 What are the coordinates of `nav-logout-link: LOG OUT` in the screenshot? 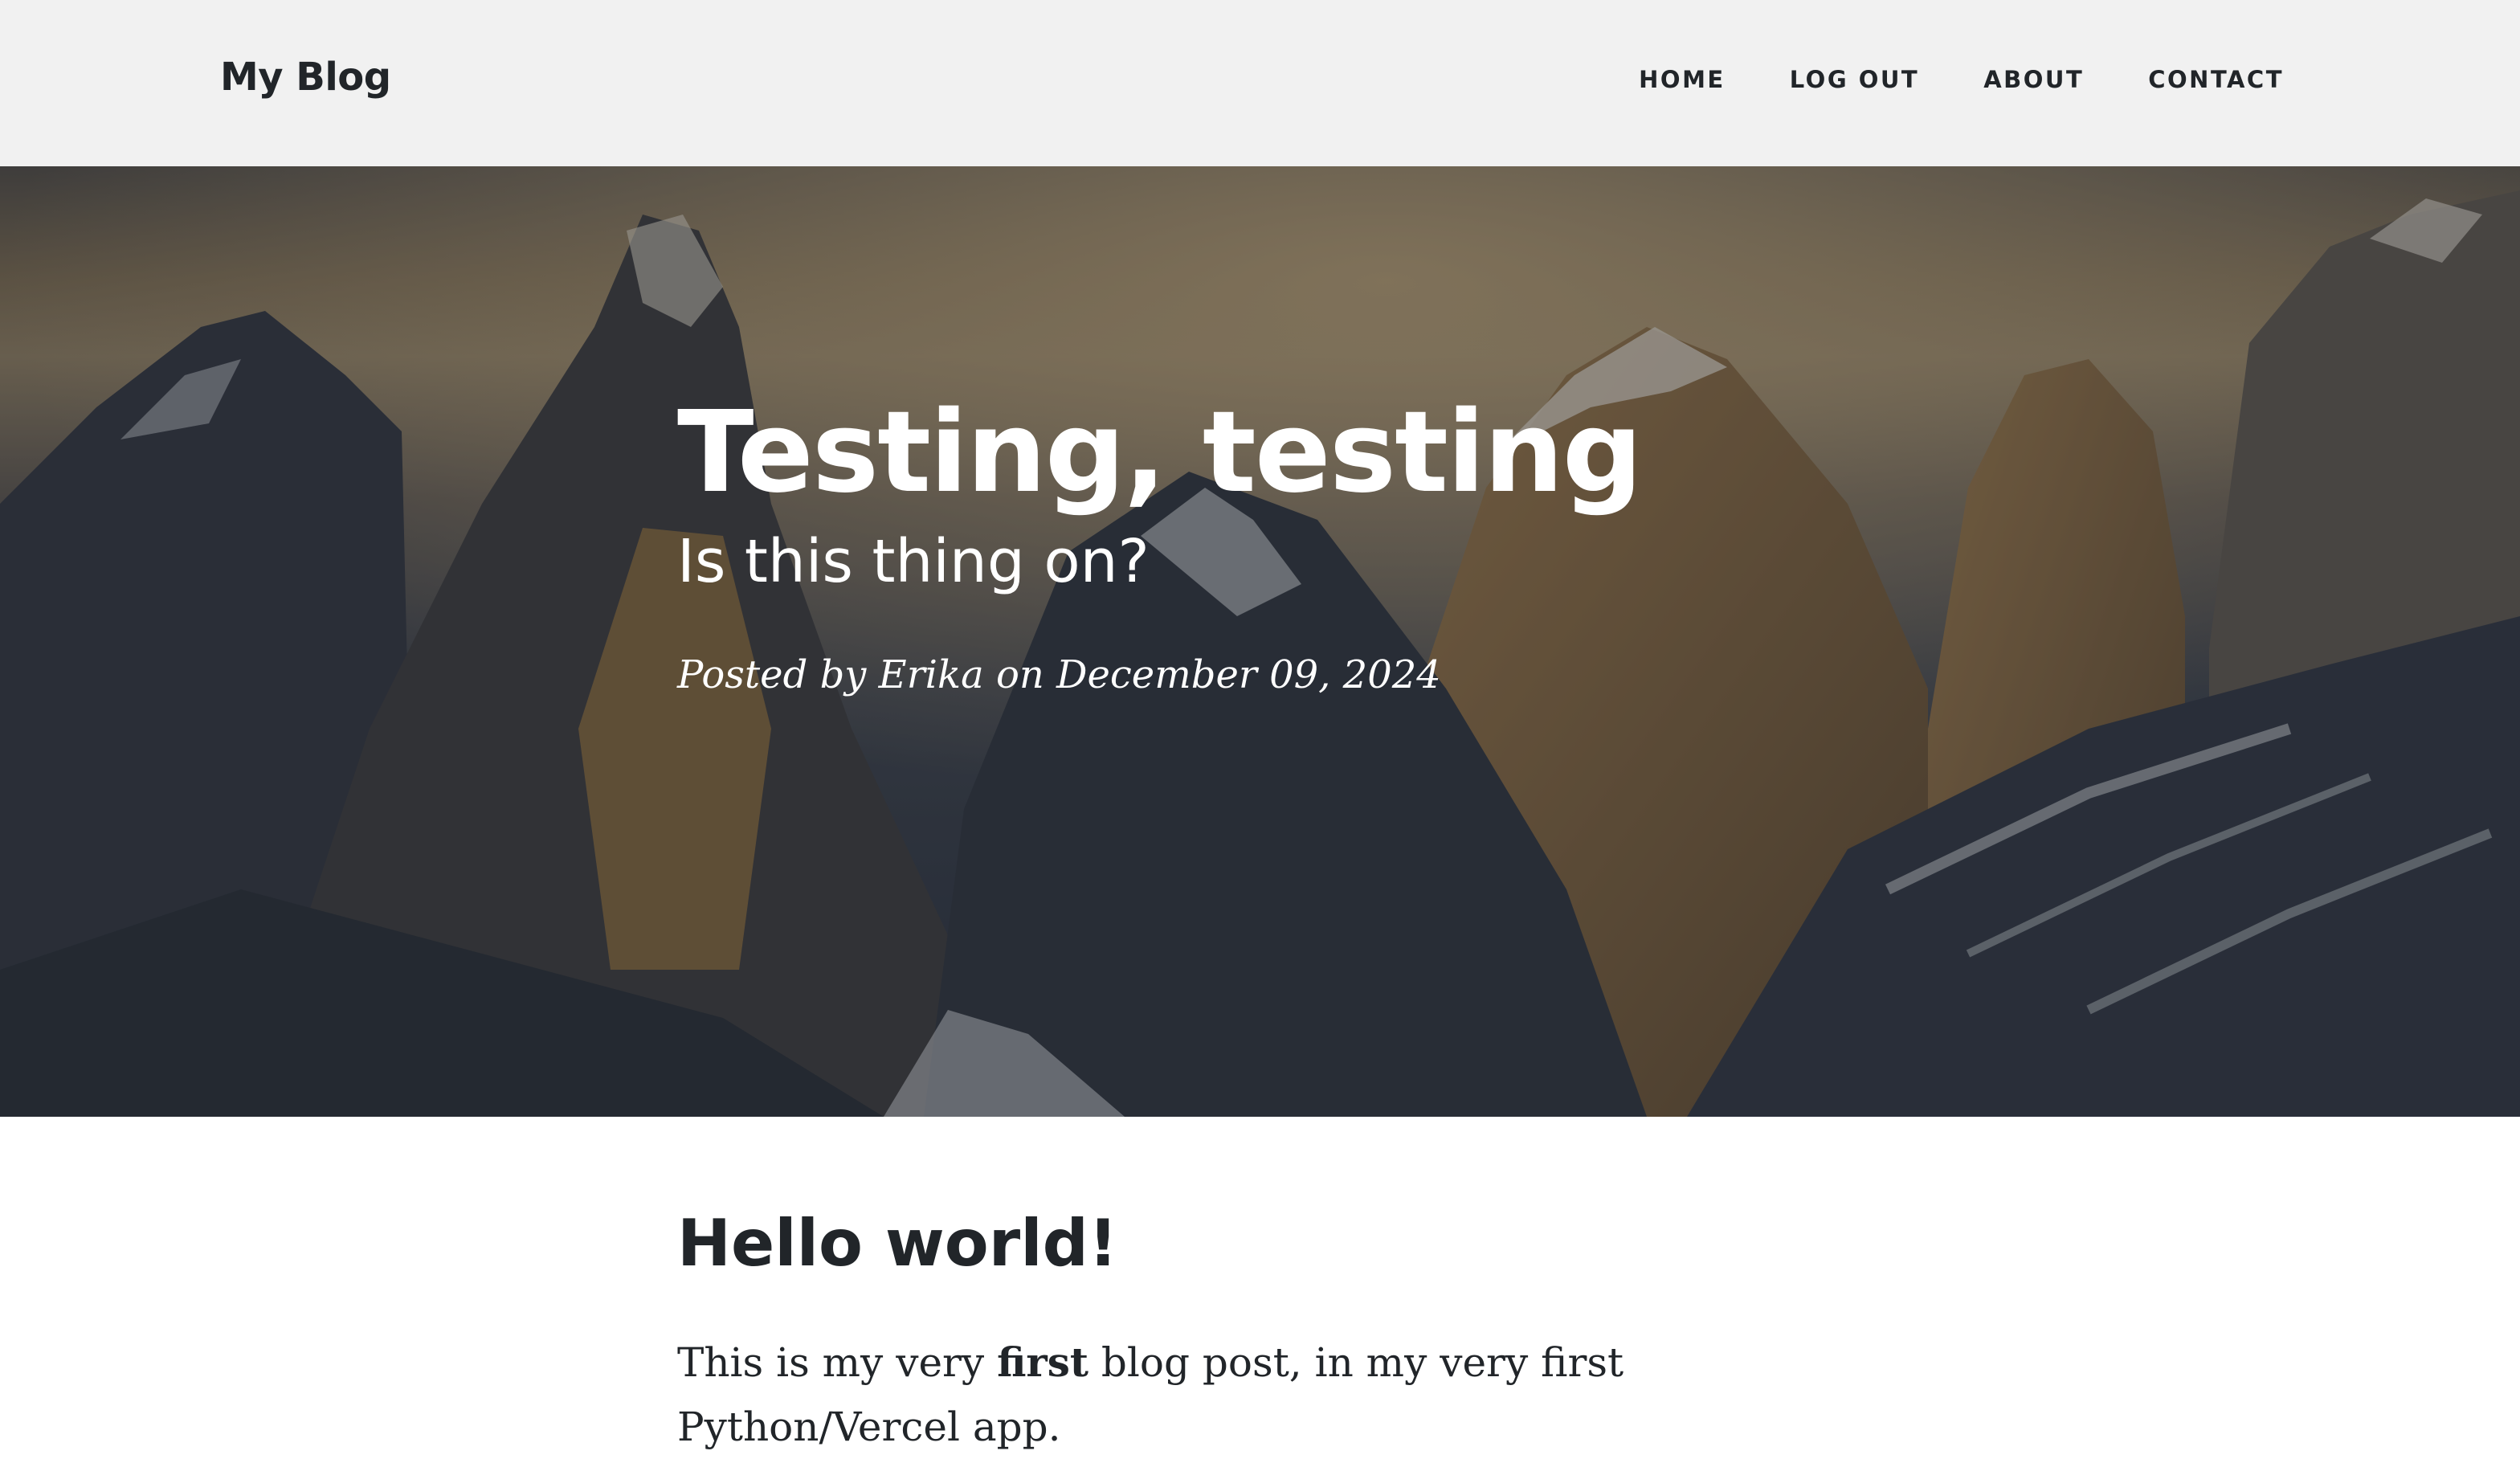 It's located at (1854, 79).